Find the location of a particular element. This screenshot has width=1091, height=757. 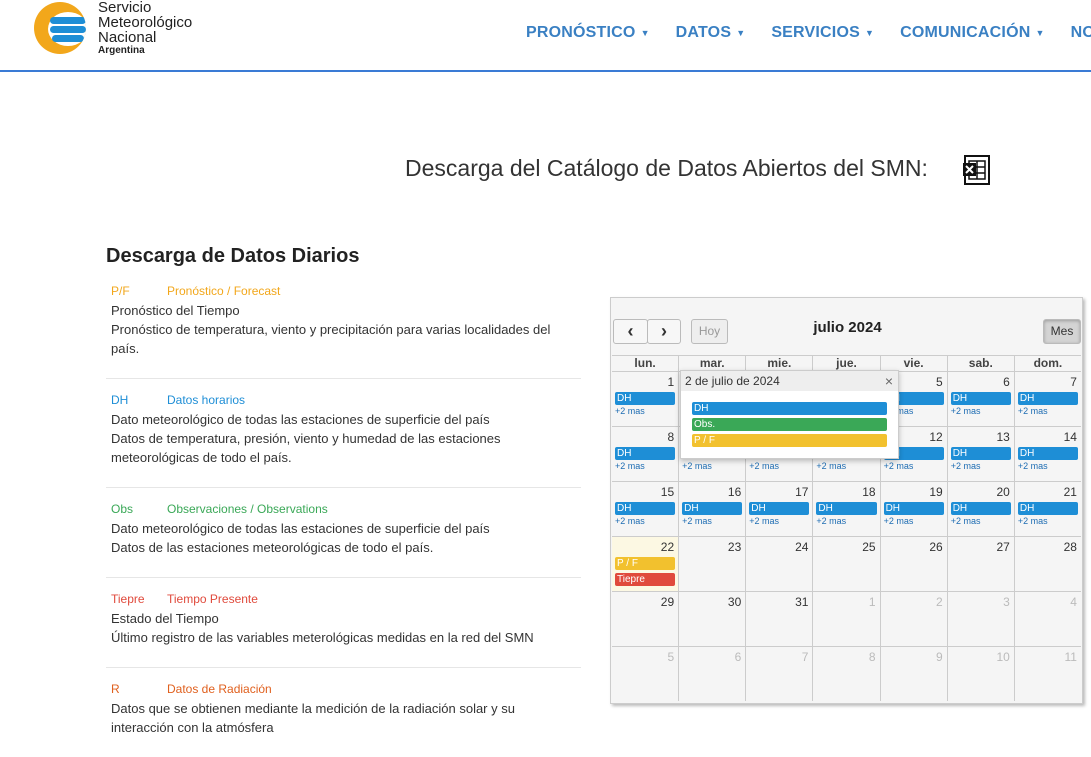

calendar-day: 18 DH +2 mas is located at coordinates (846, 509).